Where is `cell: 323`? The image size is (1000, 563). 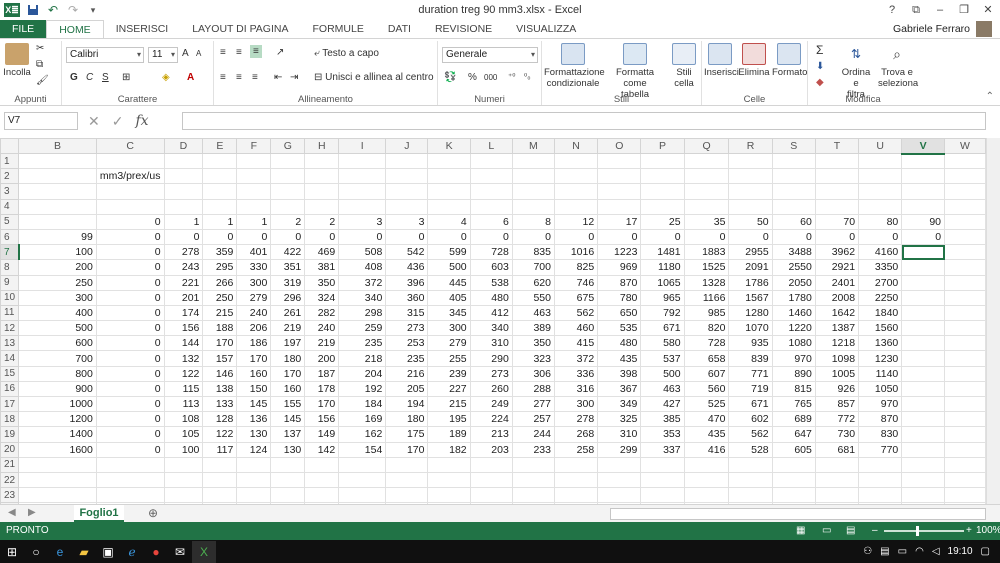 cell: 323 is located at coordinates (533, 358).